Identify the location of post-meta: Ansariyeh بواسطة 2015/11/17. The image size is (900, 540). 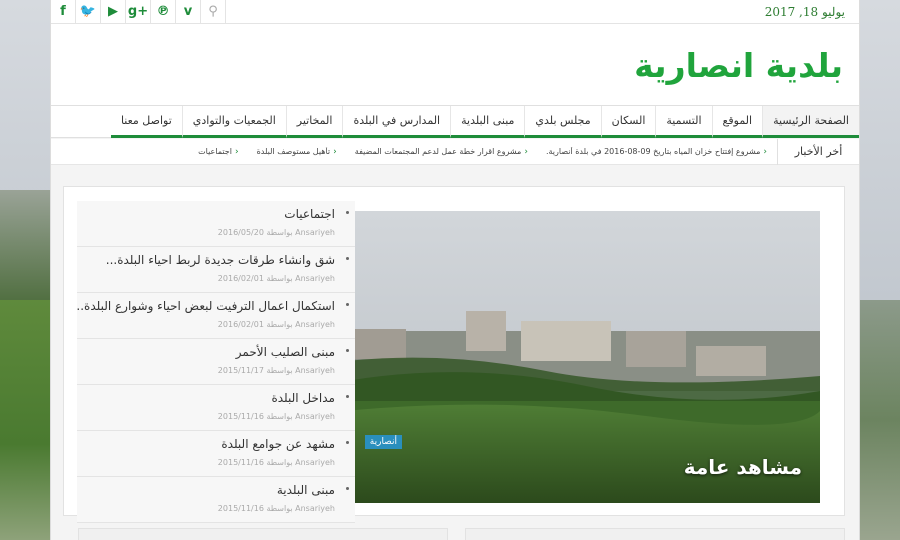
(276, 370).